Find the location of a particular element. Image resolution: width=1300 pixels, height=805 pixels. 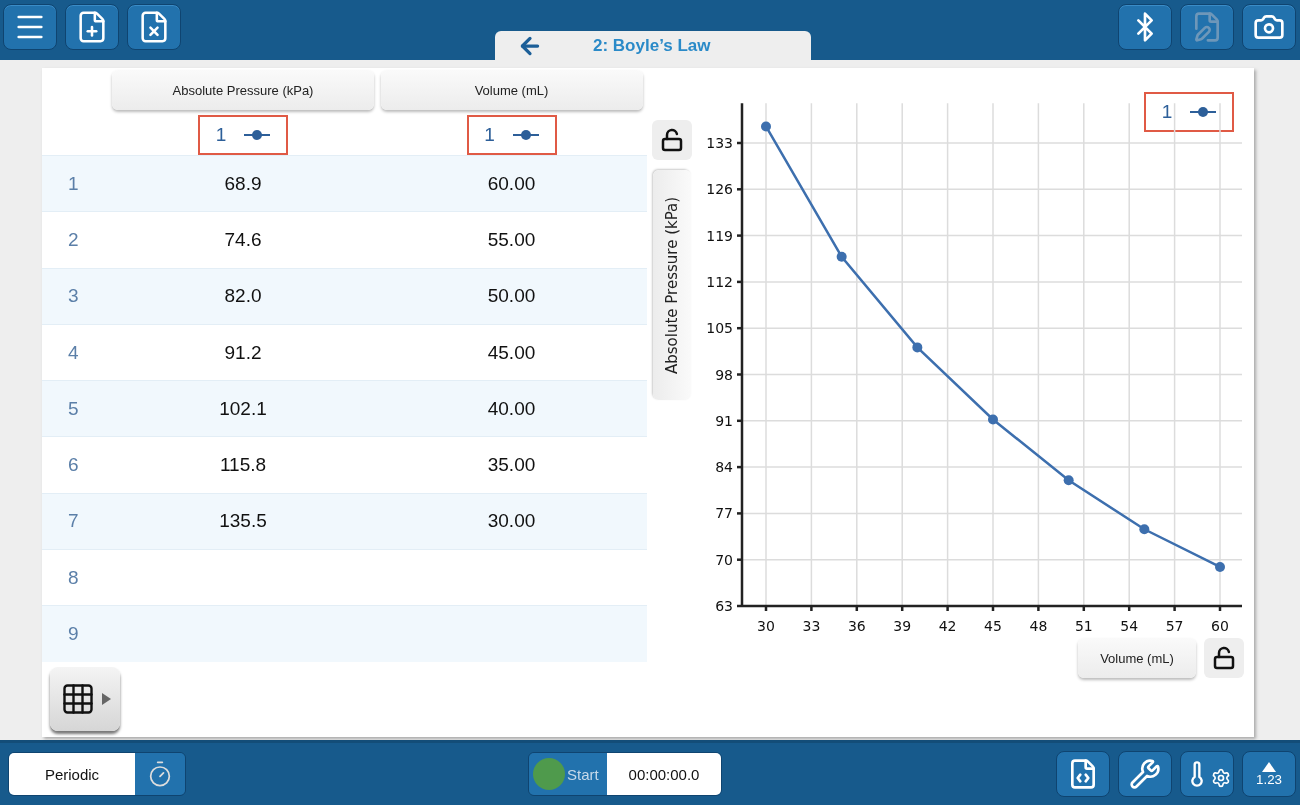

row-number: 4 is located at coordinates (73, 352).